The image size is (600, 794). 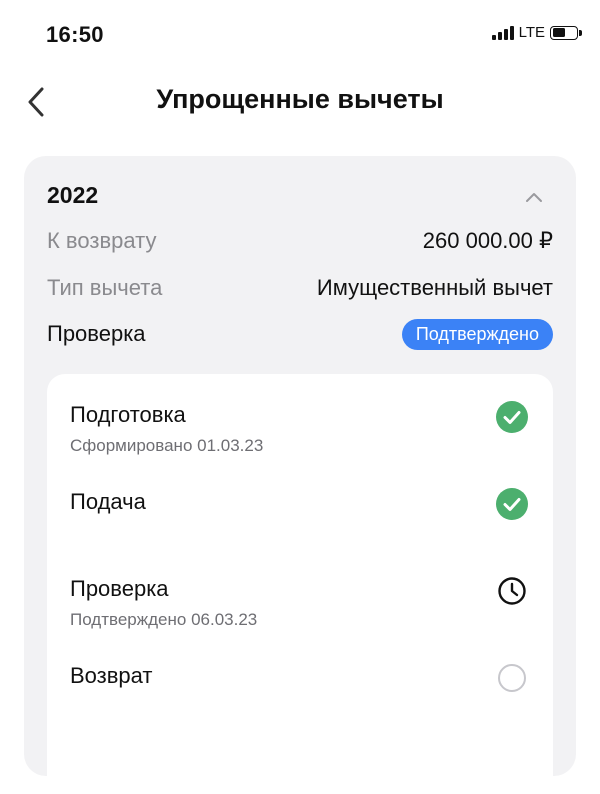 I want to click on check-label: Проверка, so click(x=96, y=333).